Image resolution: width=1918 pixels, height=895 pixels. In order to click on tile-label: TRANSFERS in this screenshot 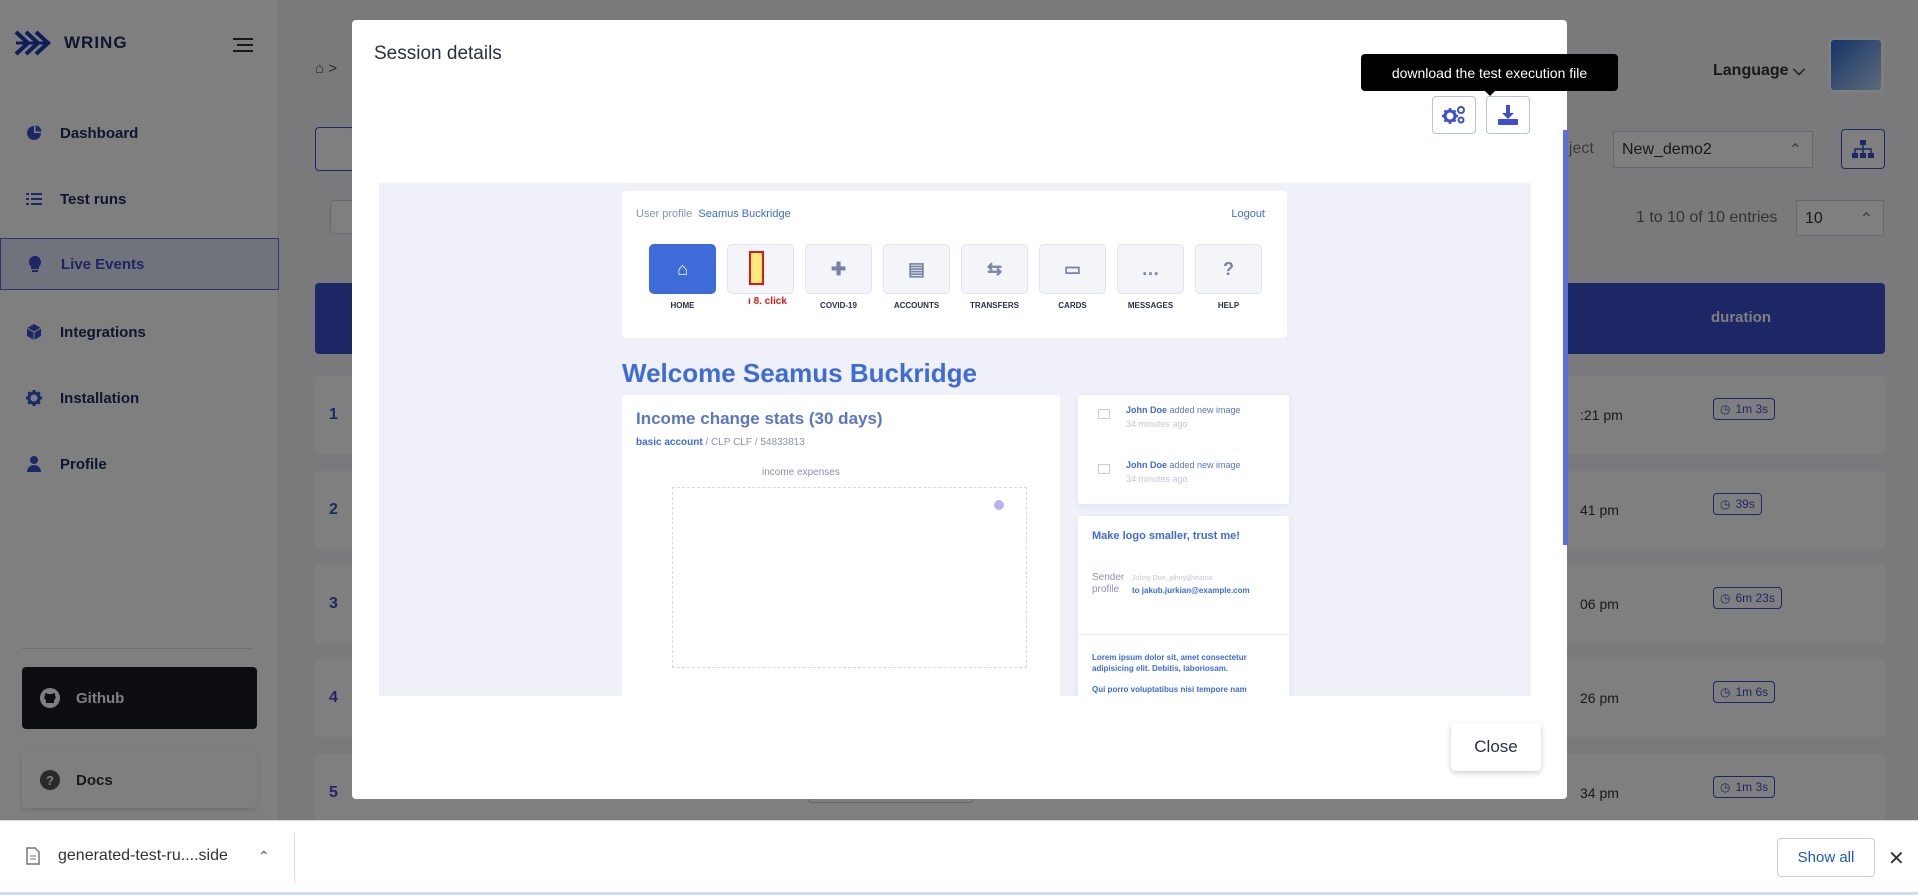, I will do `click(994, 305)`.